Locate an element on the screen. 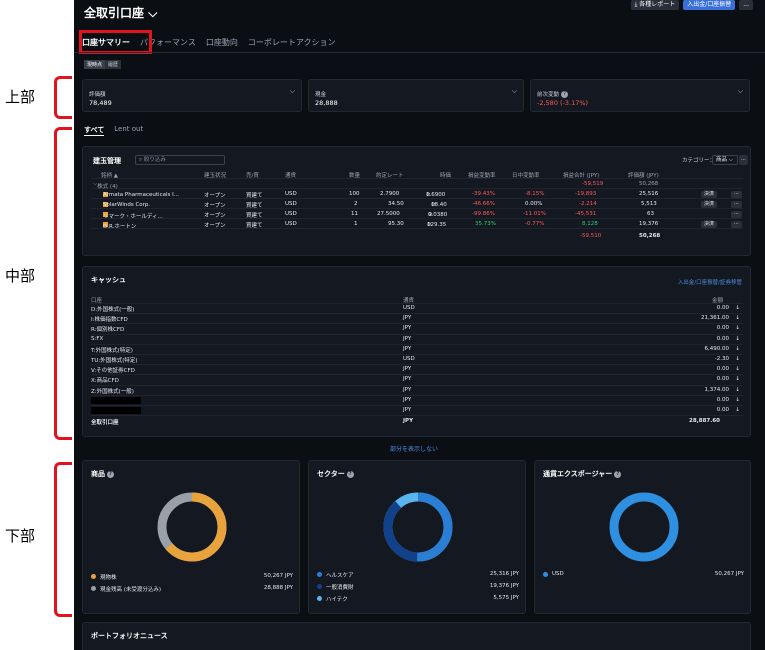 The height and width of the screenshot is (650, 765). cash-header: 口座 通貨 金額 is located at coordinates (417, 299).